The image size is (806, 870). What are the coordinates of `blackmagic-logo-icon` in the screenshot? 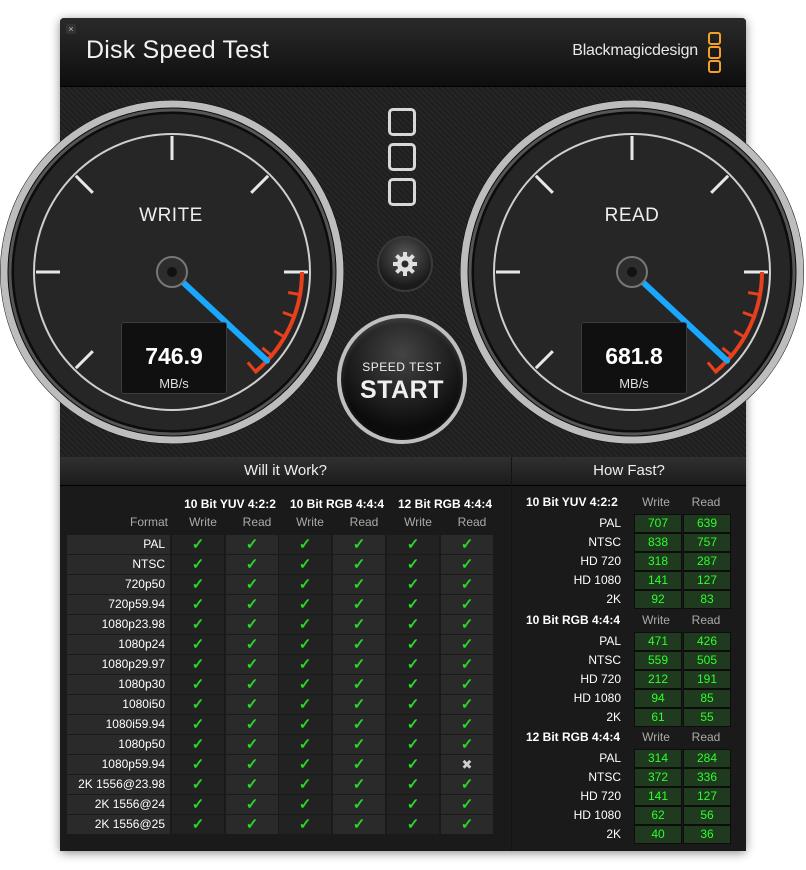 It's located at (402, 160).